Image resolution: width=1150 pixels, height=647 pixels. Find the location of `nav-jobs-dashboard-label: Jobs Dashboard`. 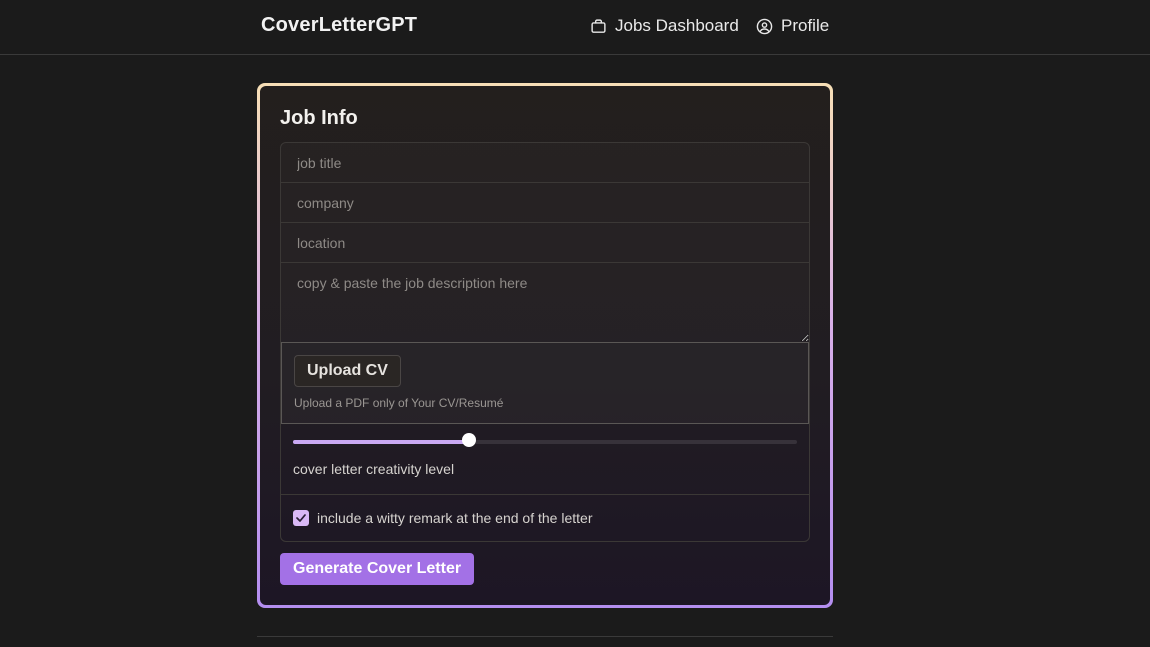

nav-jobs-dashboard-label: Jobs Dashboard is located at coordinates (677, 25).